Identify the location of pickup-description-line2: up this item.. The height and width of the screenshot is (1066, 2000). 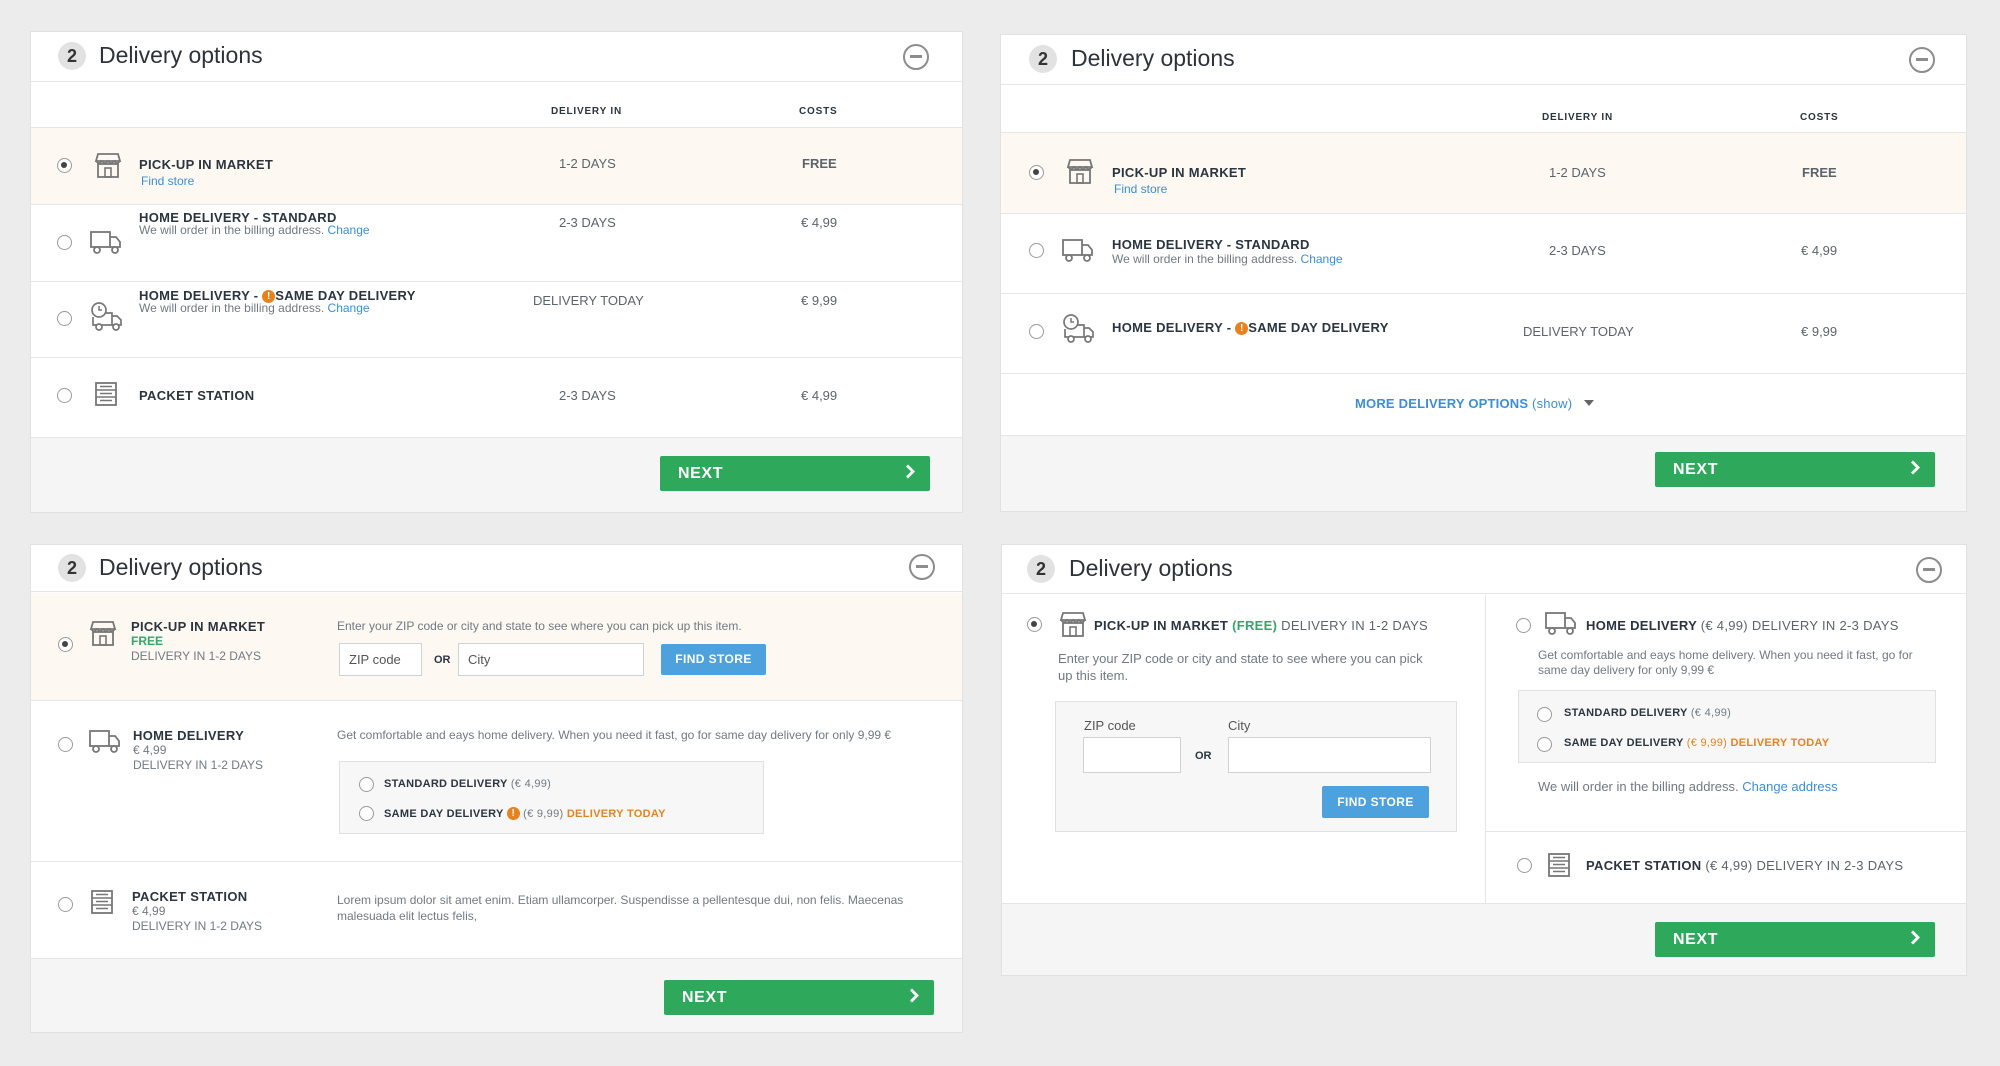
(1093, 675).